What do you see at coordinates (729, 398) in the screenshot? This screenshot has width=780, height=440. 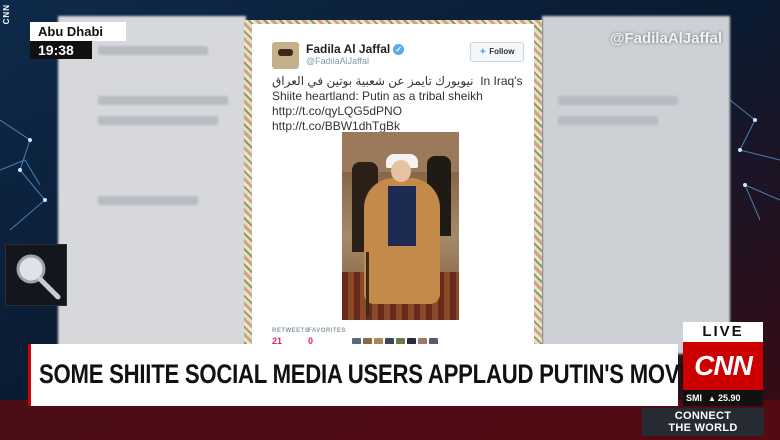 I see `ticker-value: 25.90` at bounding box center [729, 398].